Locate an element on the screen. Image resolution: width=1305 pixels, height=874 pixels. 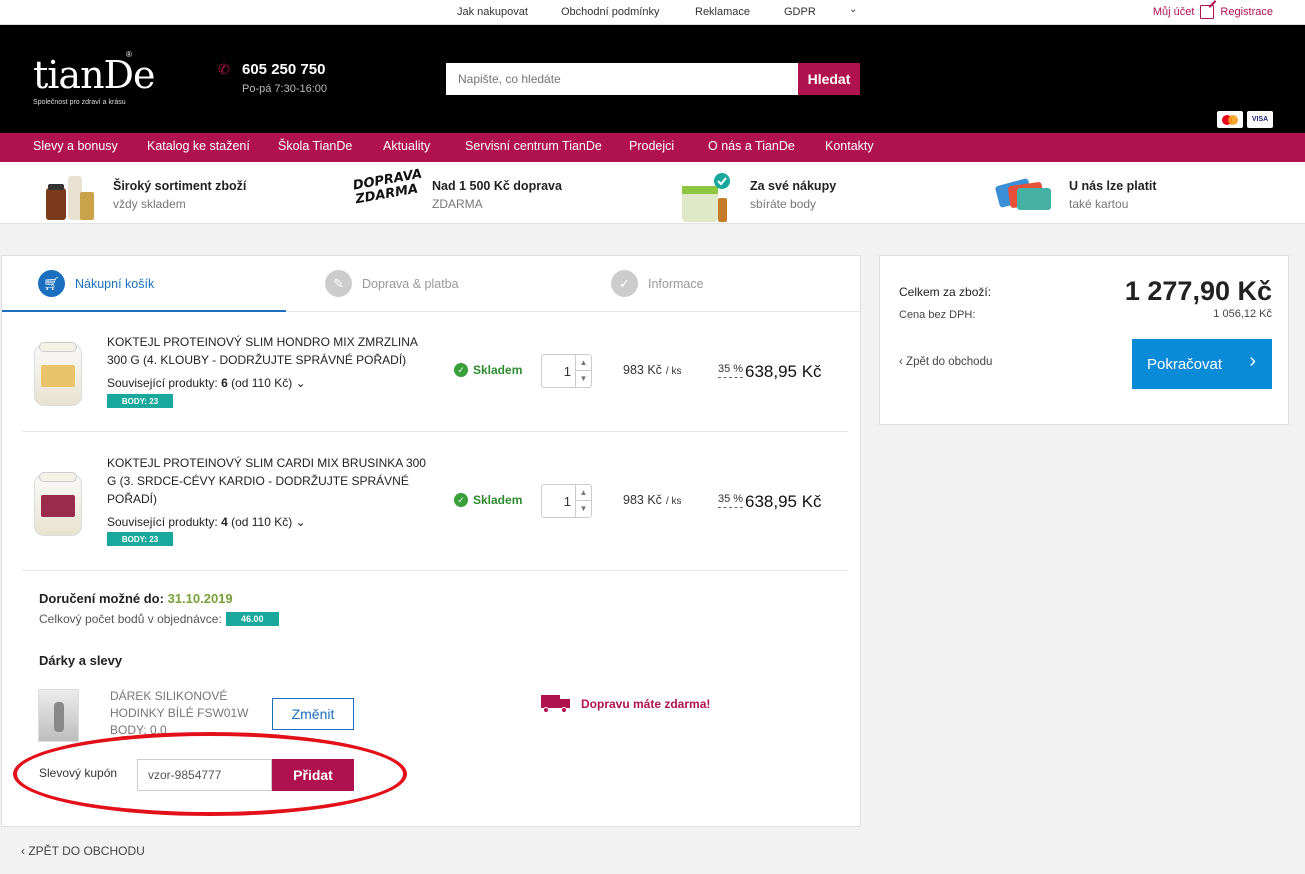
order-points: Celkový počet bodů v objednávce: 46.00 is located at coordinates (159, 619).